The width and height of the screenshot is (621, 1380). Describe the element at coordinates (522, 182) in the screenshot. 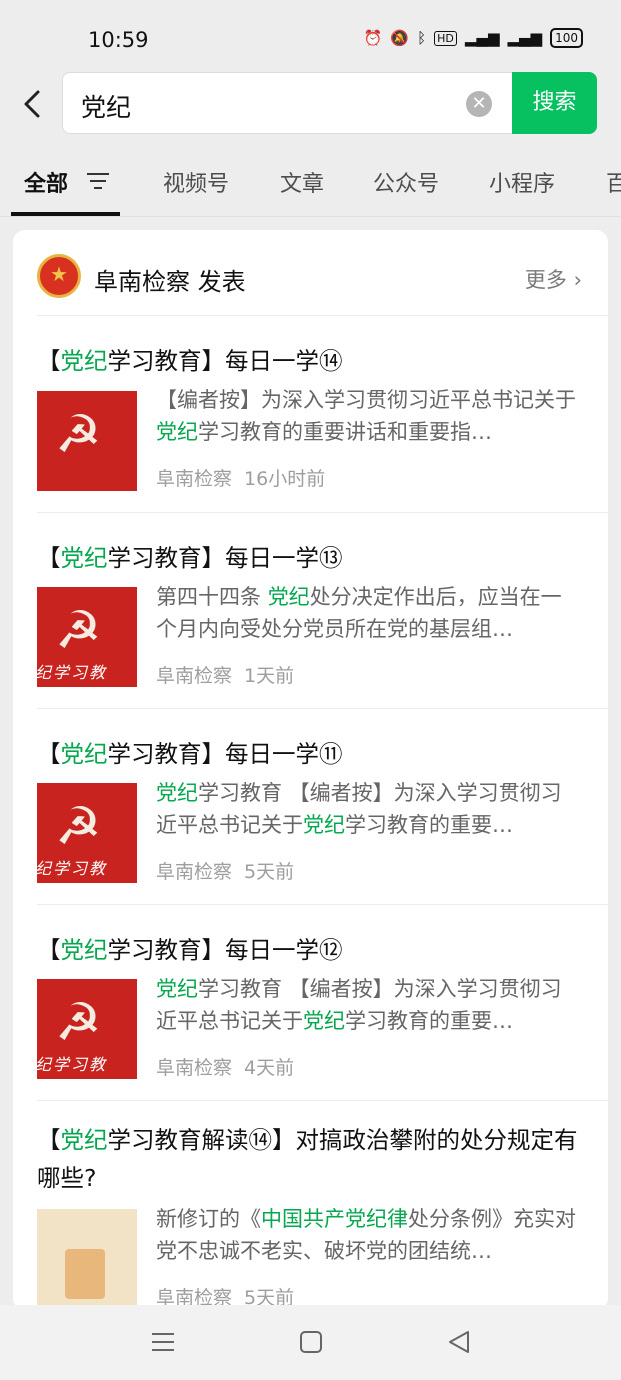

I see `tab-mini-programs: 小程序` at that location.